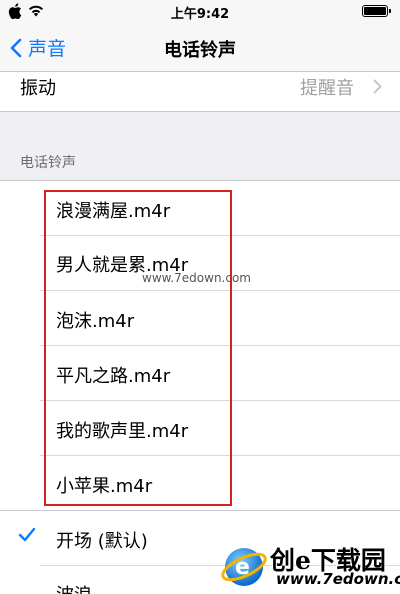 This screenshot has width=400, height=594. What do you see at coordinates (104, 486) in the screenshot?
I see `ringtone-label: 小苹果.m4r` at bounding box center [104, 486].